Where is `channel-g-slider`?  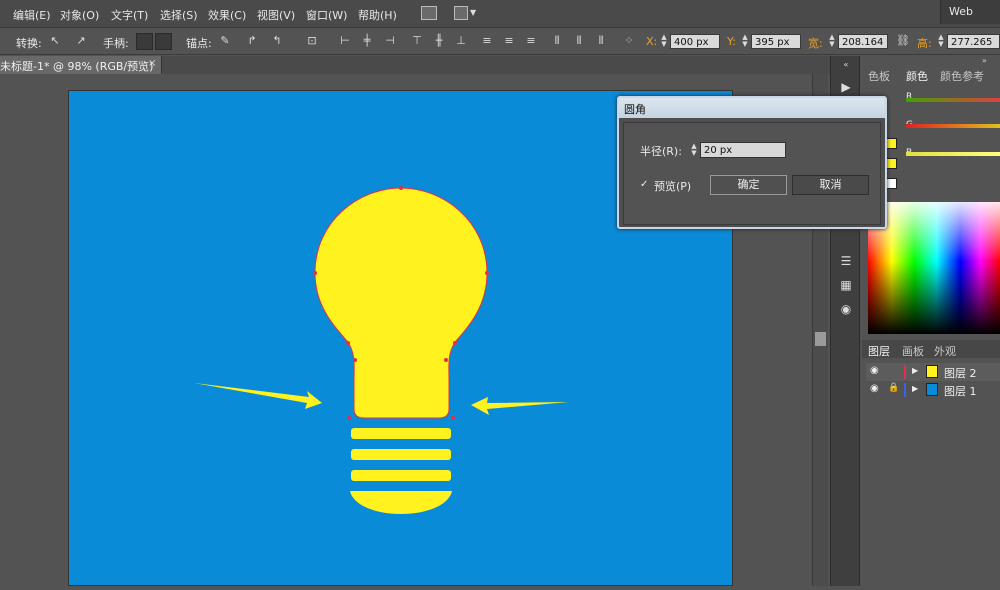
channel-g-slider is located at coordinates (953, 126).